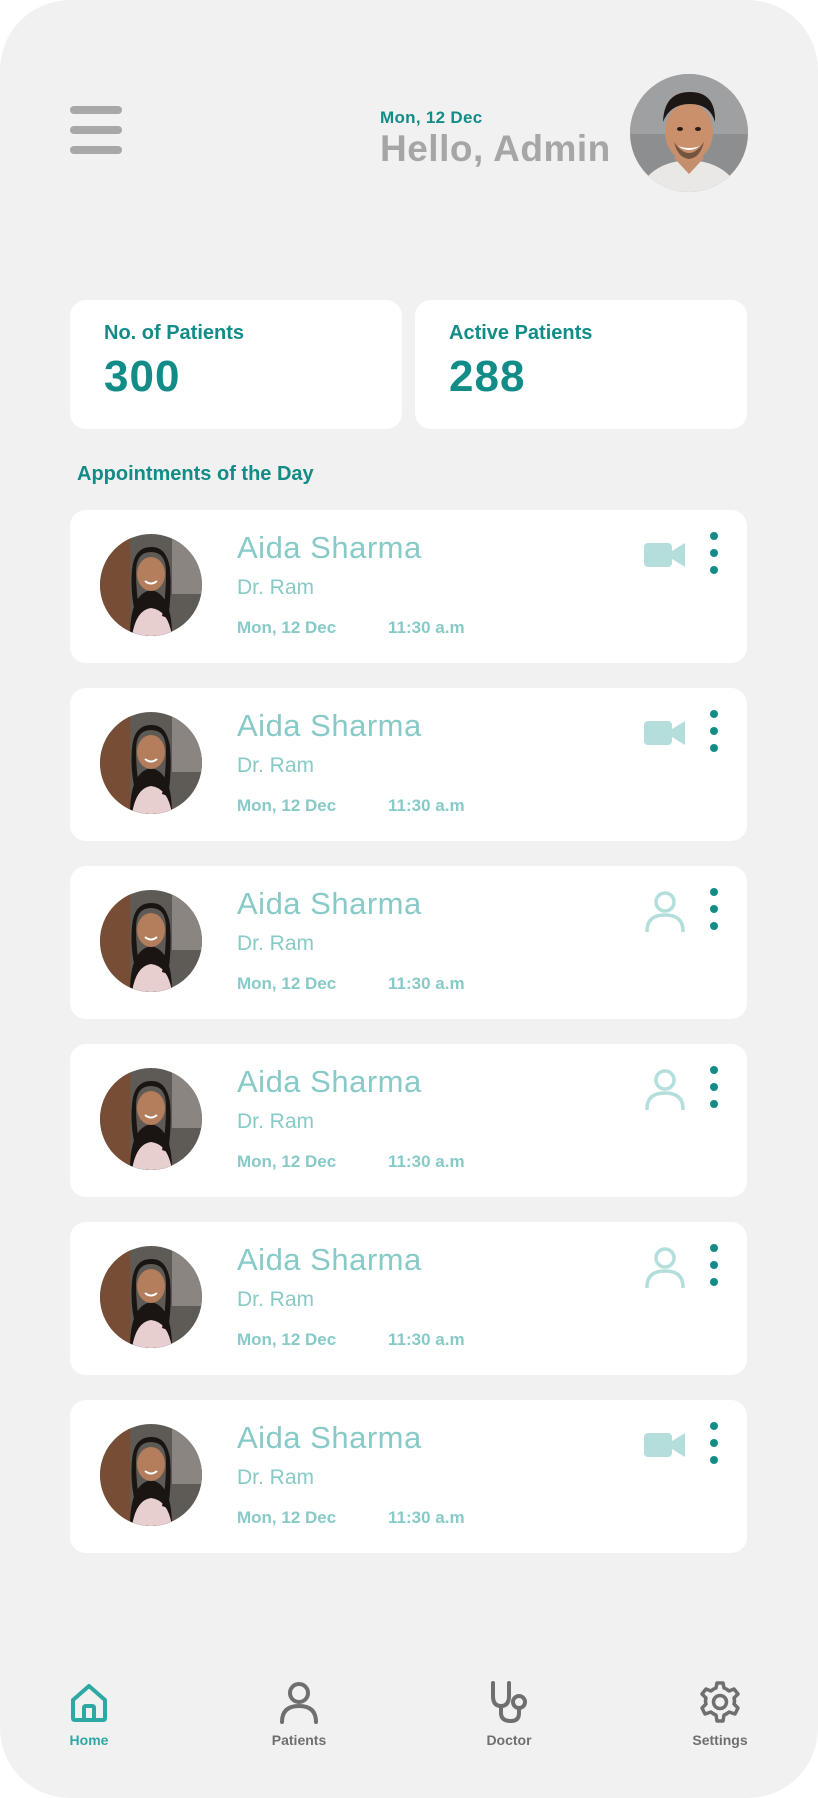  I want to click on stat-value: 300, so click(142, 376).